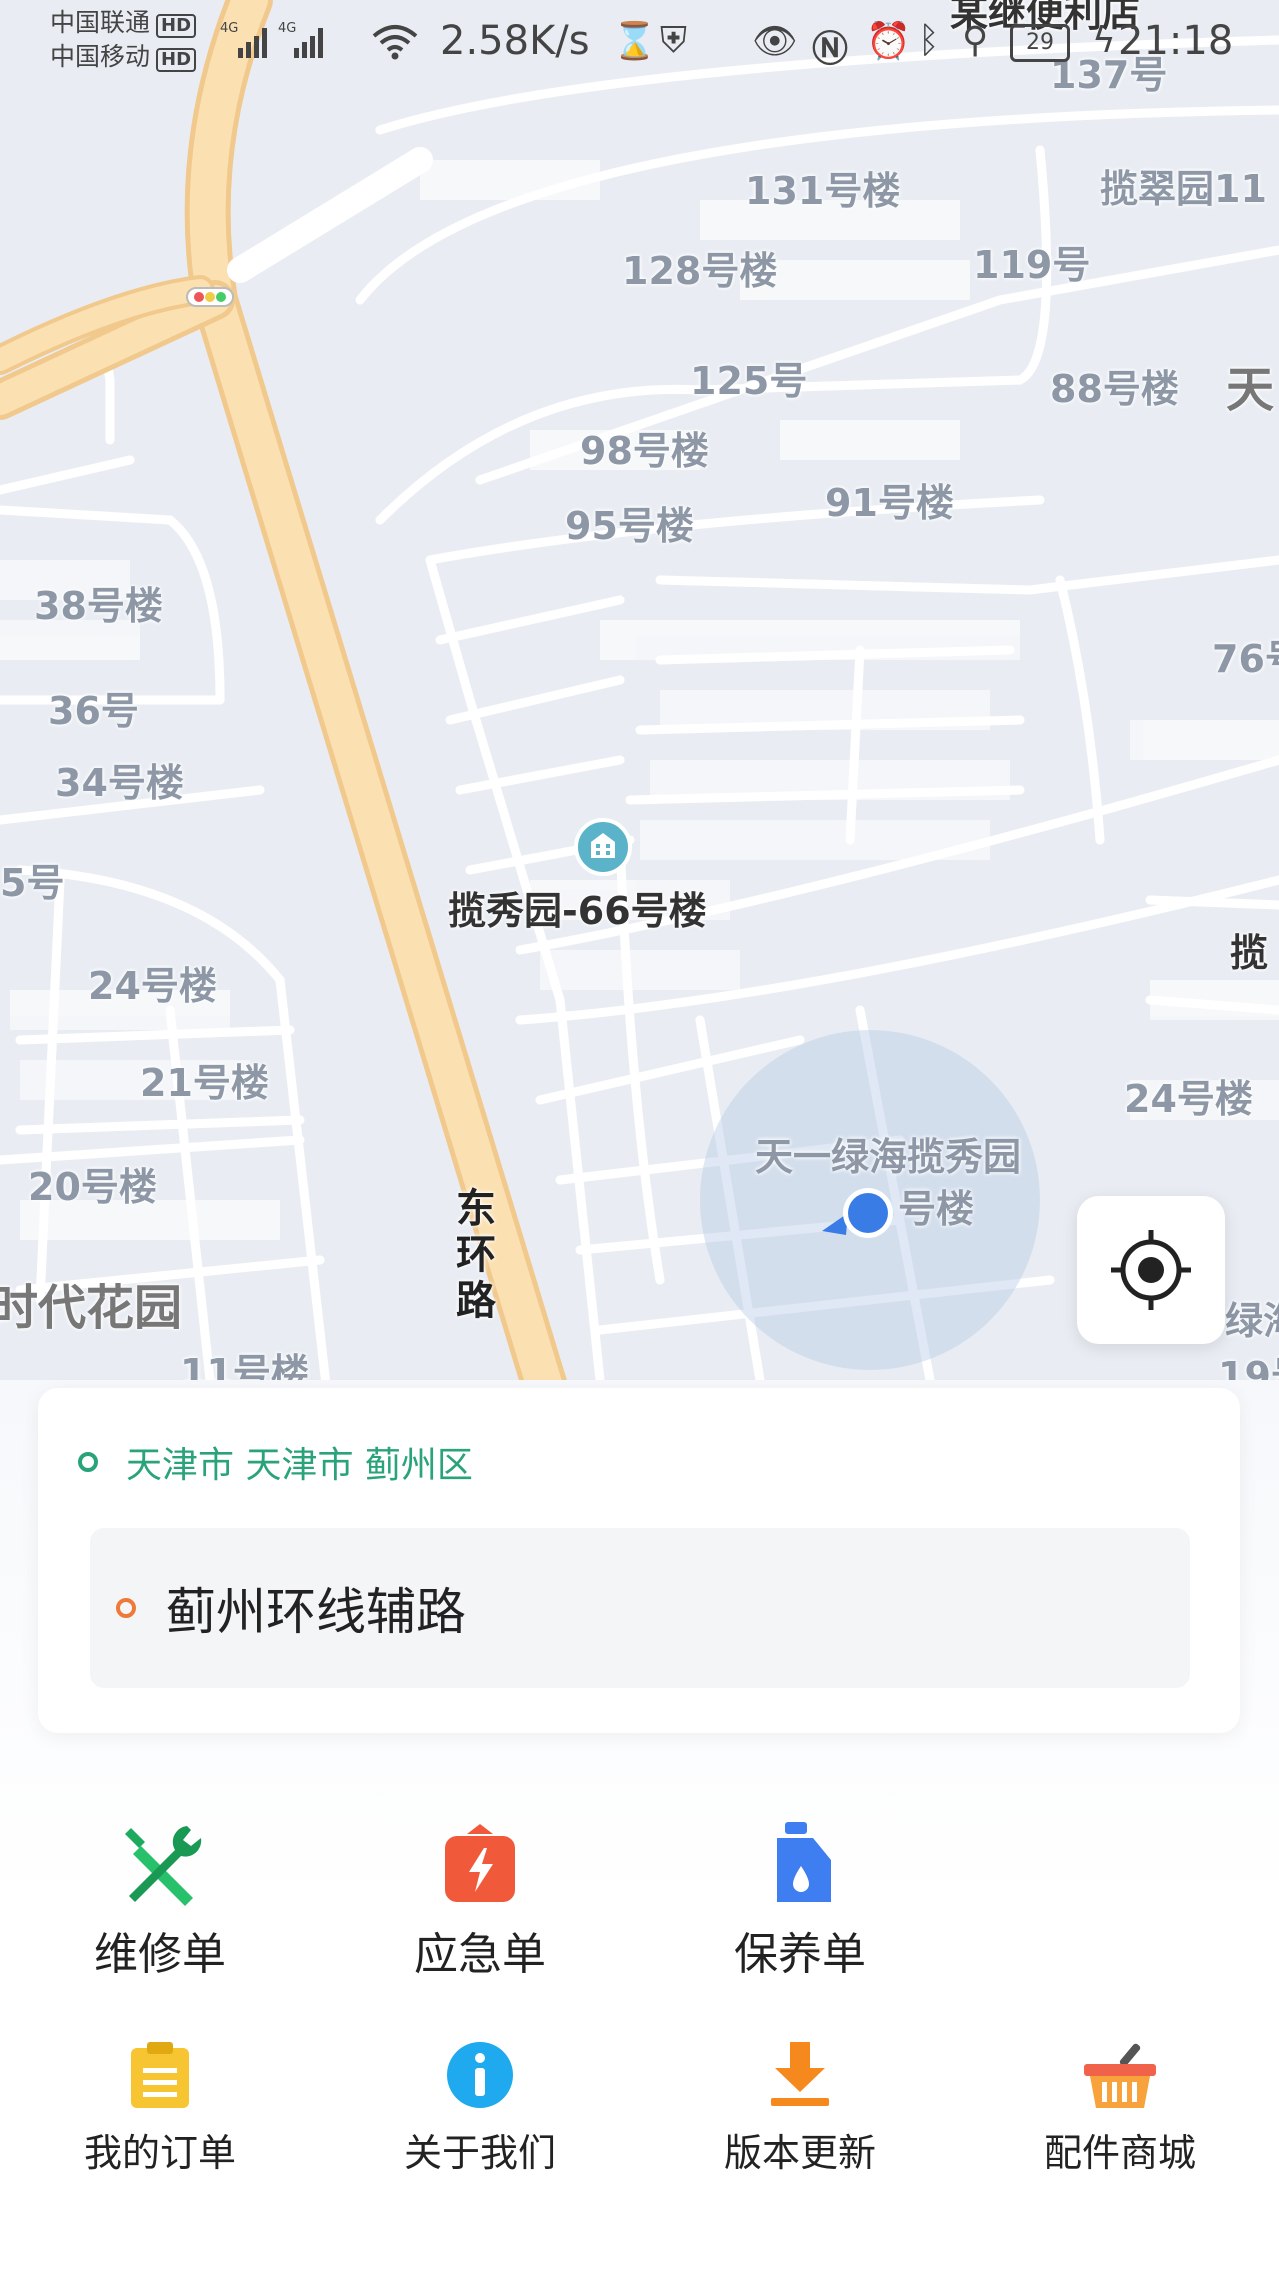 This screenshot has height=2275, width=1279. What do you see at coordinates (888, 41) in the screenshot?
I see `alarm-icon: ⏰` at bounding box center [888, 41].